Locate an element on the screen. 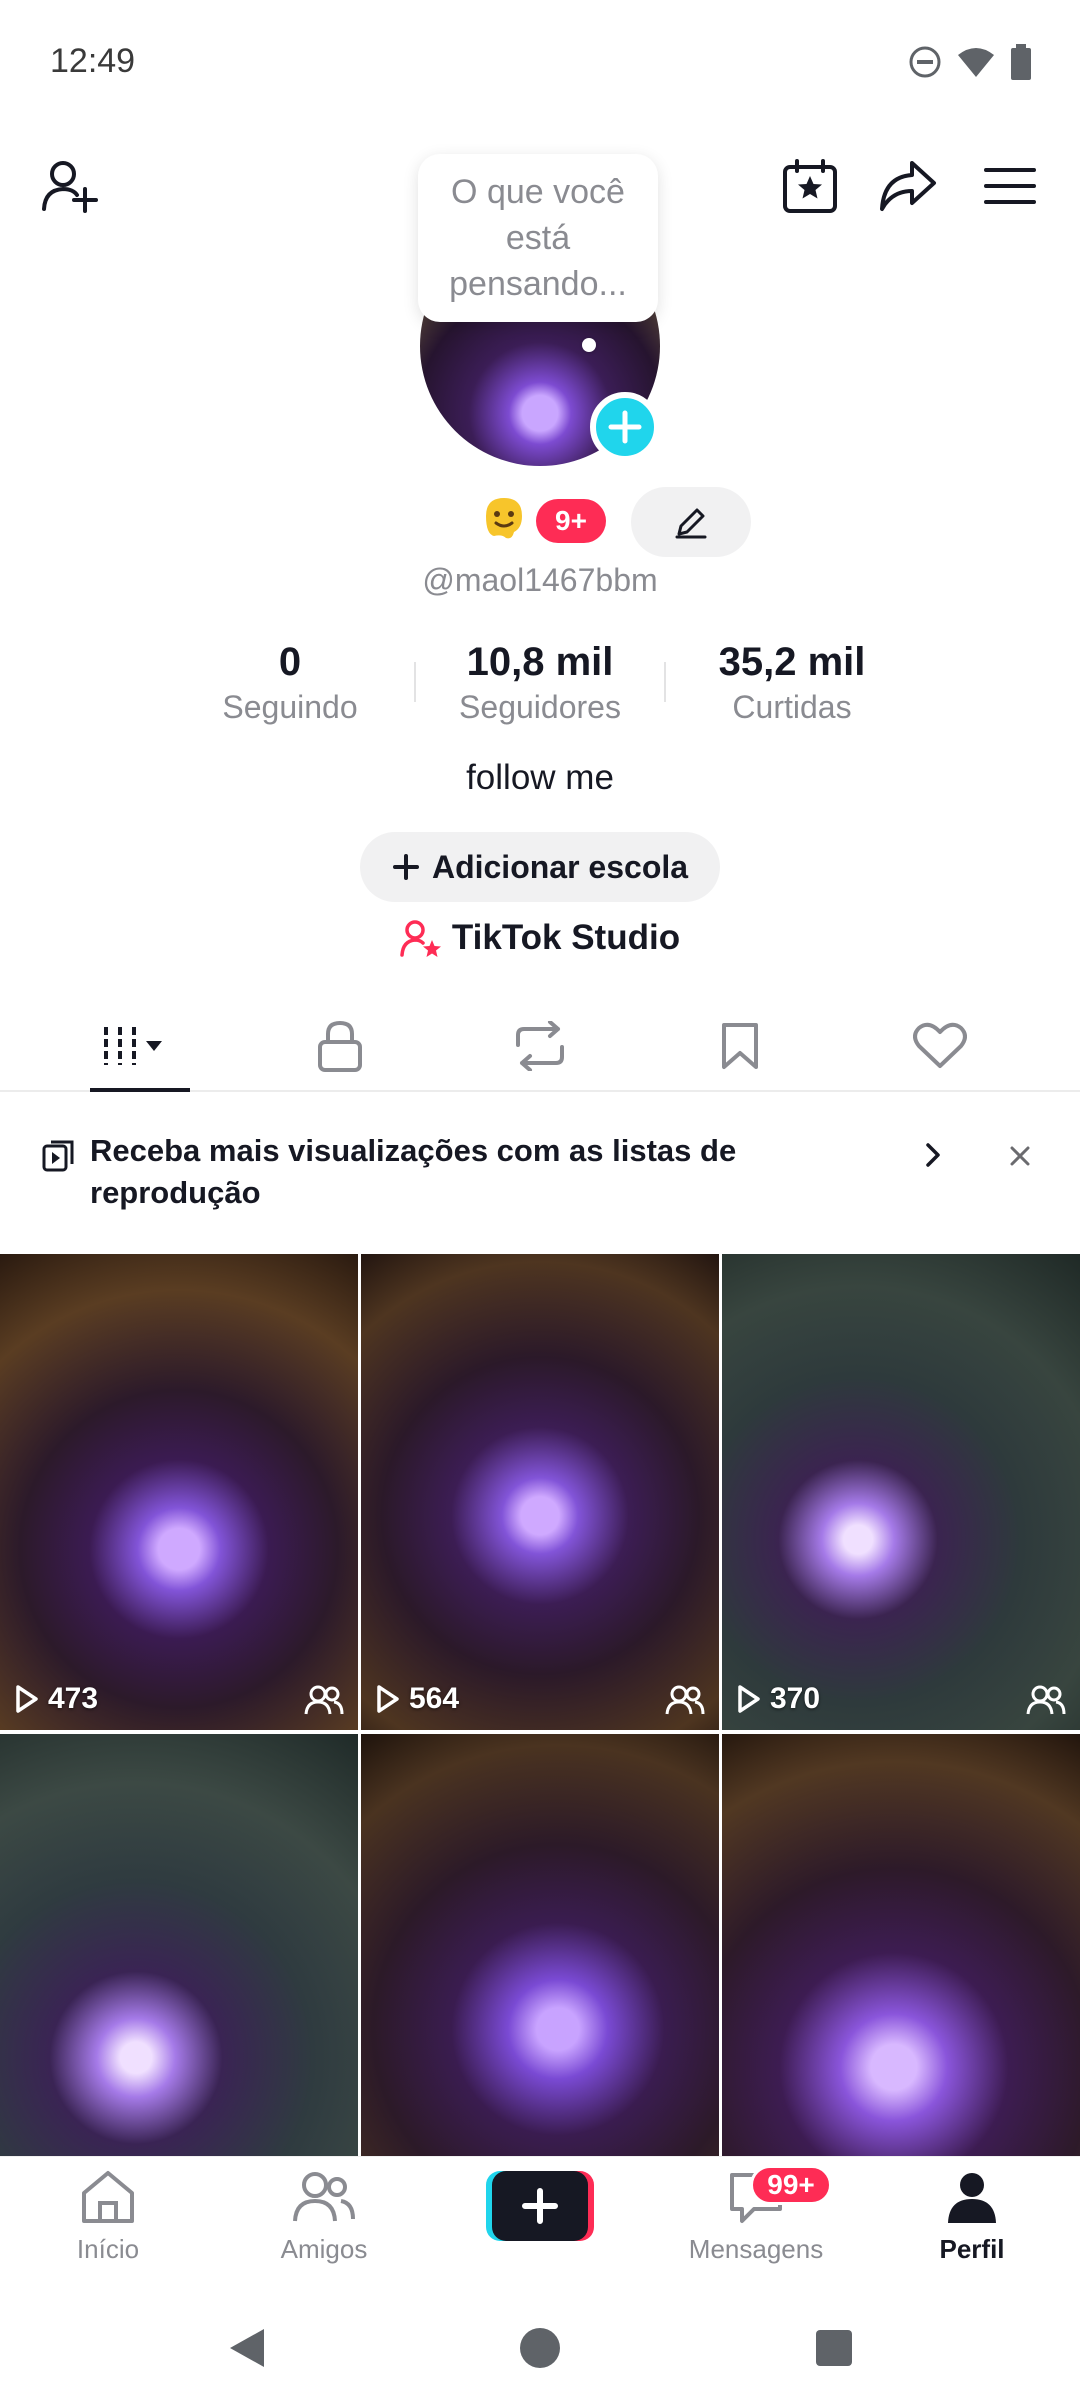 This screenshot has width=1080, height=2400. thought-bubble-tail is located at coordinates (589, 345).